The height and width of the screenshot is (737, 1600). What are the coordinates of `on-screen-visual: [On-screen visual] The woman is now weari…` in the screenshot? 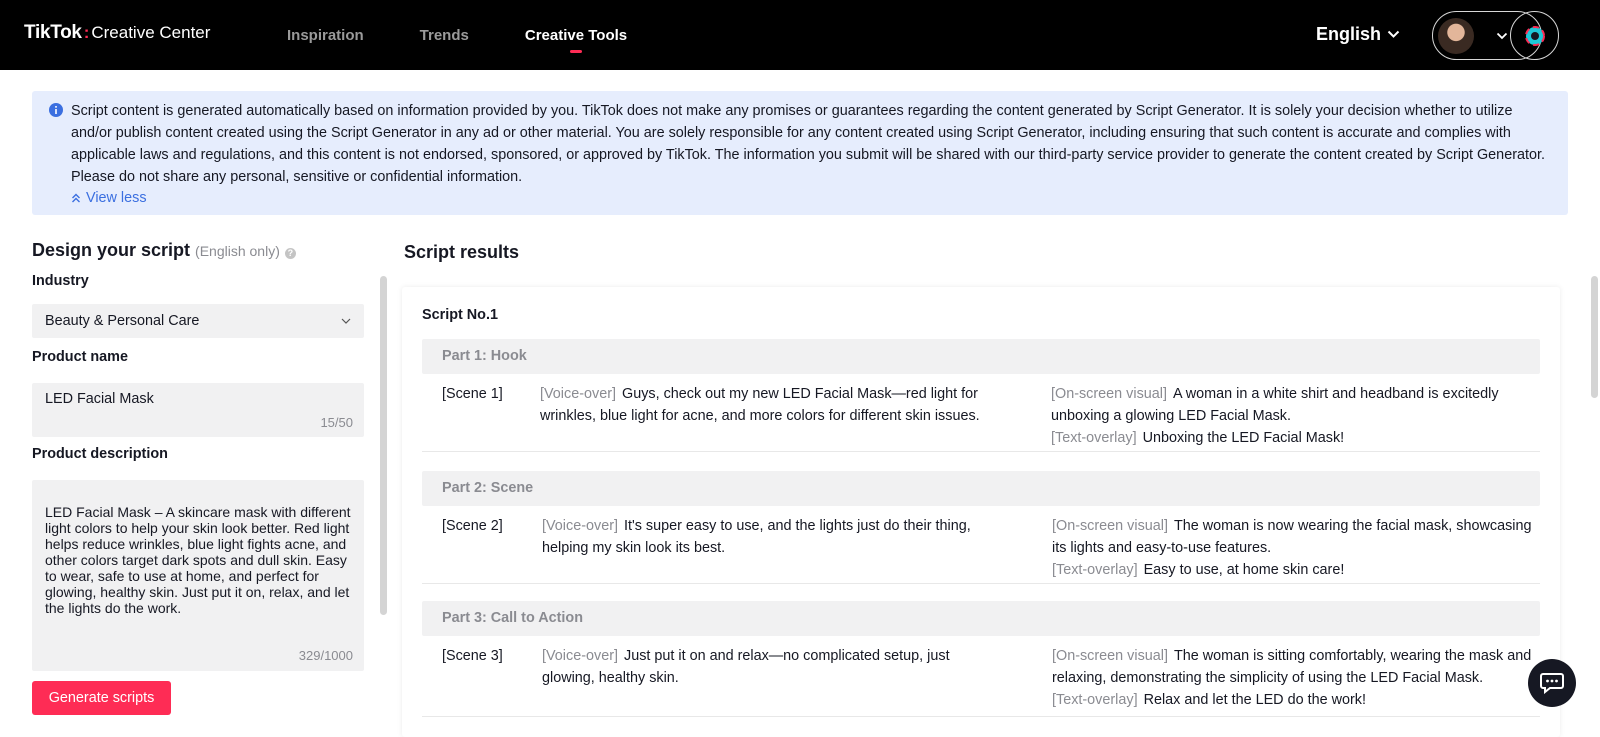 It's located at (1292, 548).